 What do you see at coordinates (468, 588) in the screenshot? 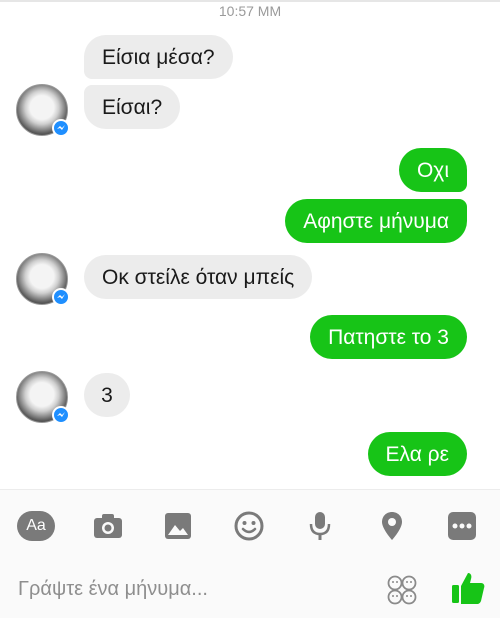
I see `thumbs-up-icon` at bounding box center [468, 588].